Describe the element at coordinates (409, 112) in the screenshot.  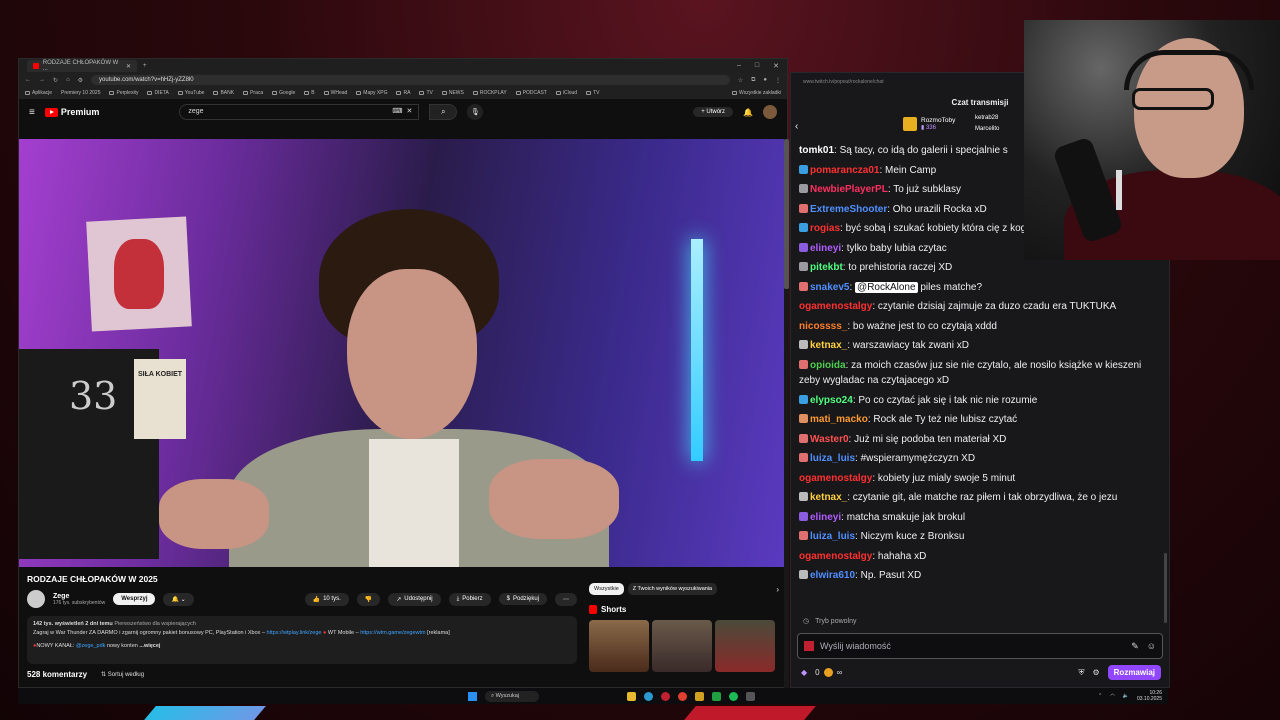
I see `clear-search-icon: ✕` at that location.